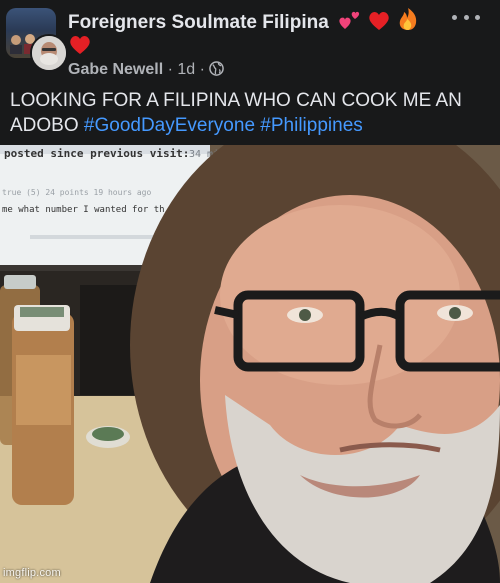  What do you see at coordinates (49, 53) in the screenshot?
I see `author-avatar` at bounding box center [49, 53].